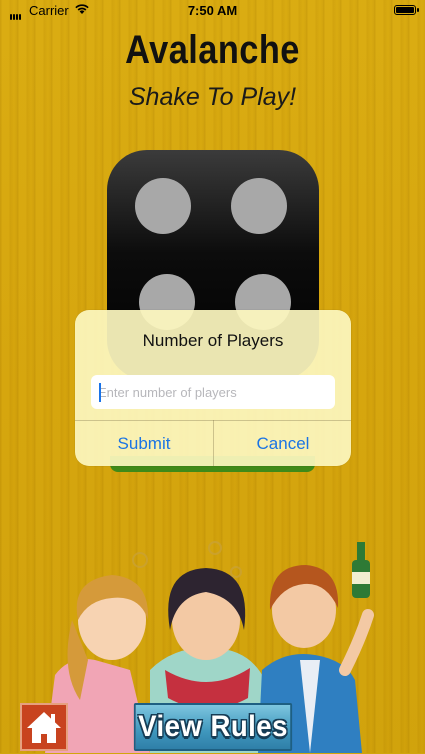 The width and height of the screenshot is (425, 754). I want to click on battery-icon, so click(406, 10).